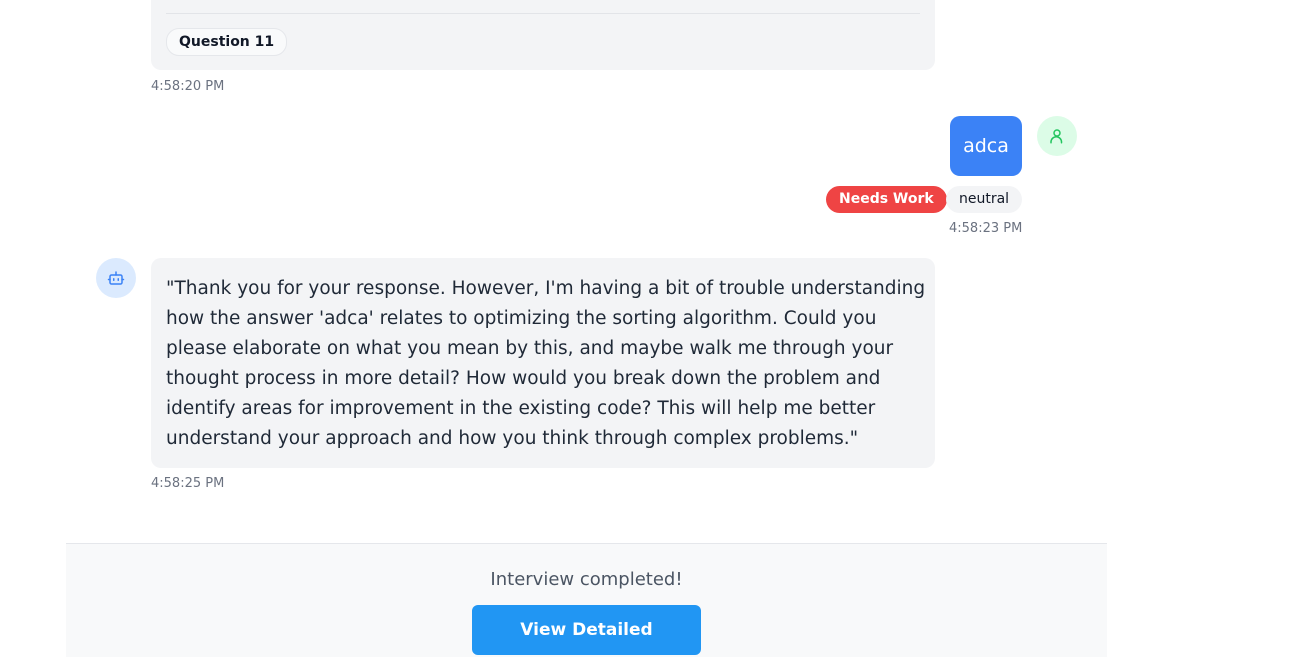 The image size is (1307, 657). I want to click on bot-icon, so click(116, 278).